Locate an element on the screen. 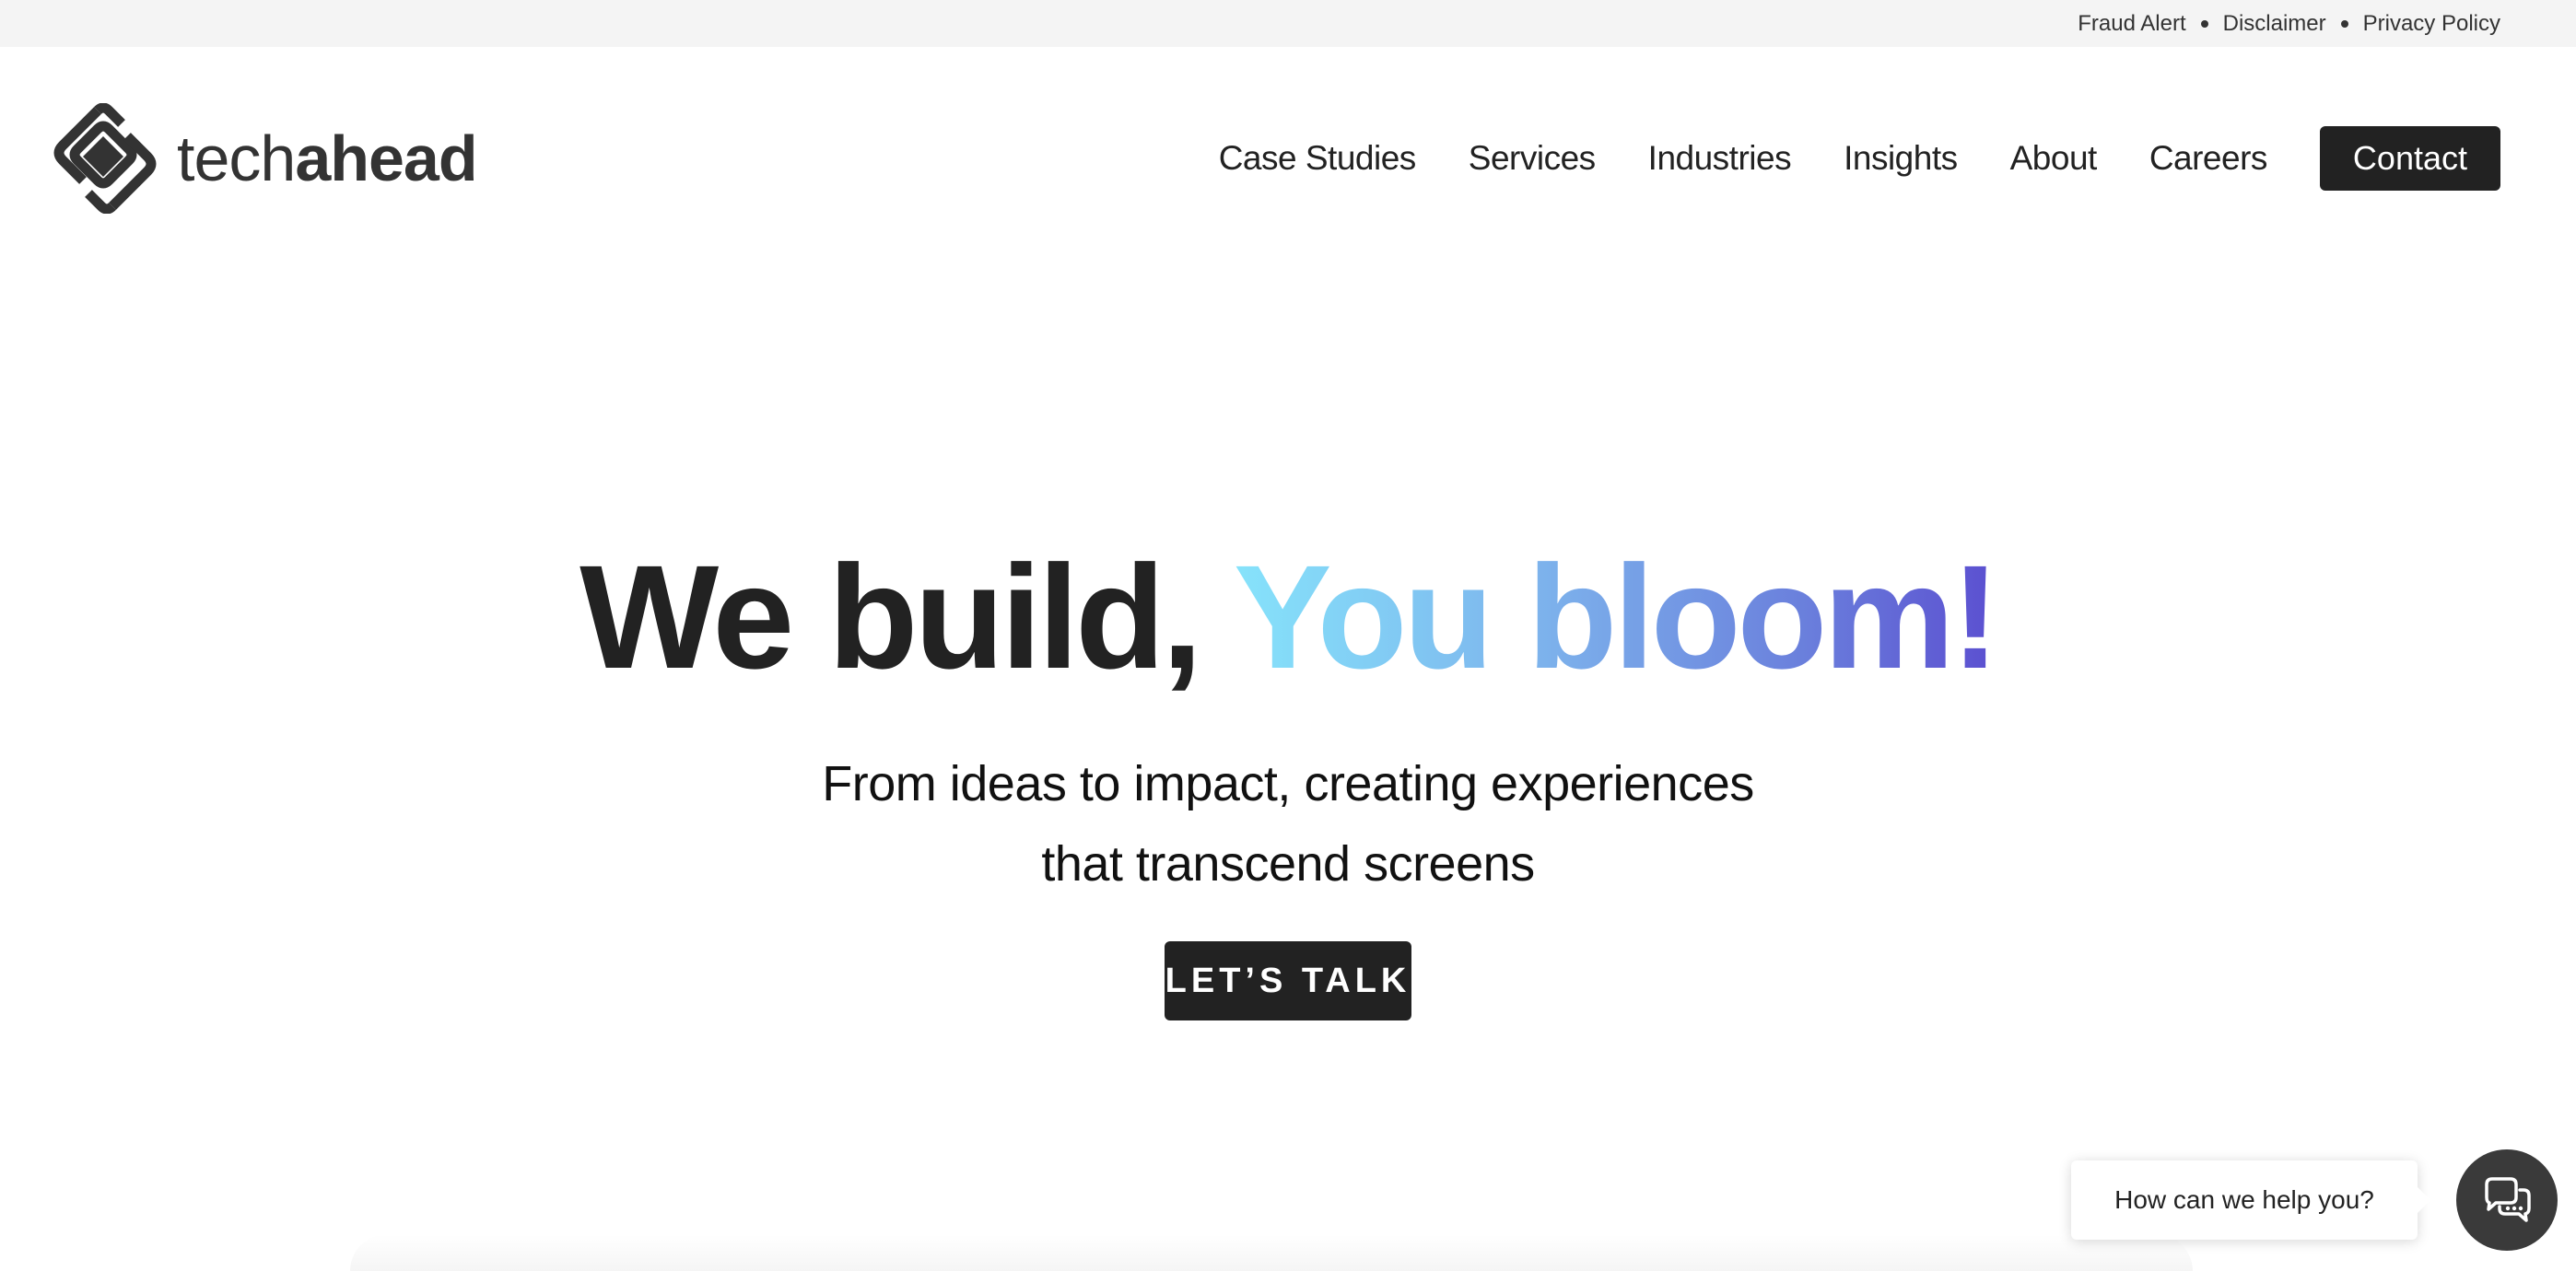 Image resolution: width=2576 pixels, height=1271 pixels. nav-item-industries: Industries is located at coordinates (1720, 158).